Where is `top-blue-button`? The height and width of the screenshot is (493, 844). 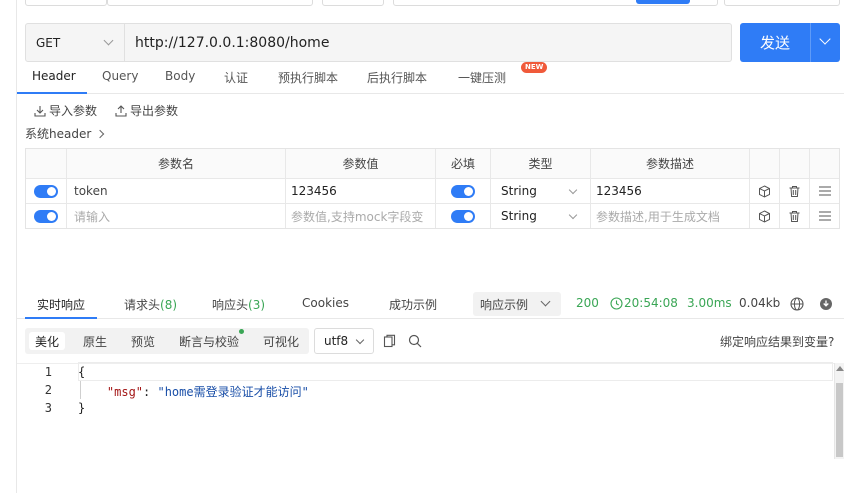 top-blue-button is located at coordinates (663, 2).